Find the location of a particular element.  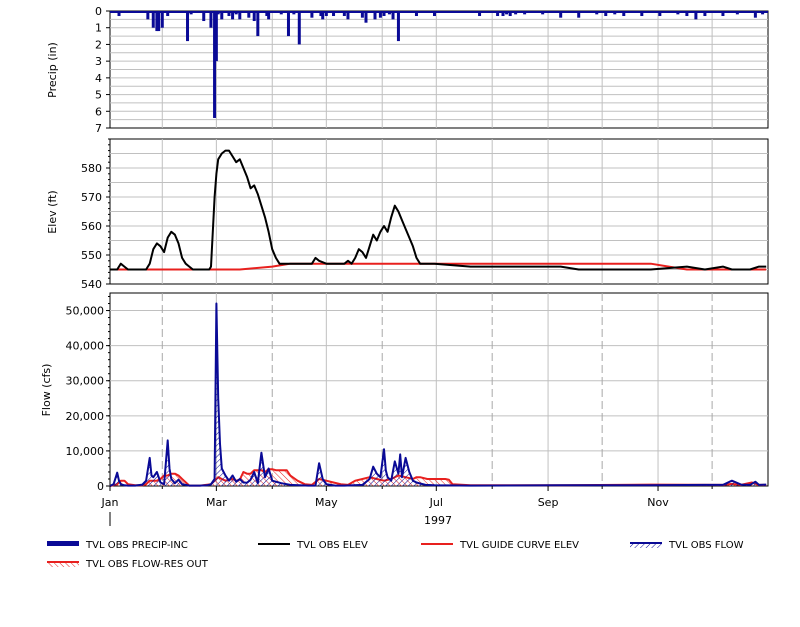

precip-axis-label: Precip (in) is located at coordinates (52, 70).